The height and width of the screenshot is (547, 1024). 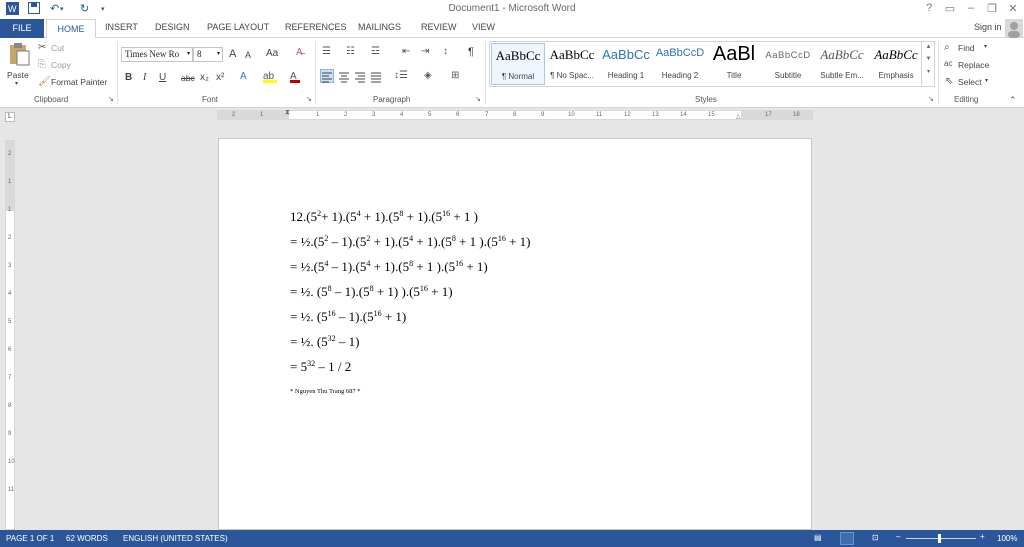 What do you see at coordinates (10, 335) in the screenshot?
I see `vertical-ruler: 2 1 1 2 3 4 5 6 7 8 9 10 11` at bounding box center [10, 335].